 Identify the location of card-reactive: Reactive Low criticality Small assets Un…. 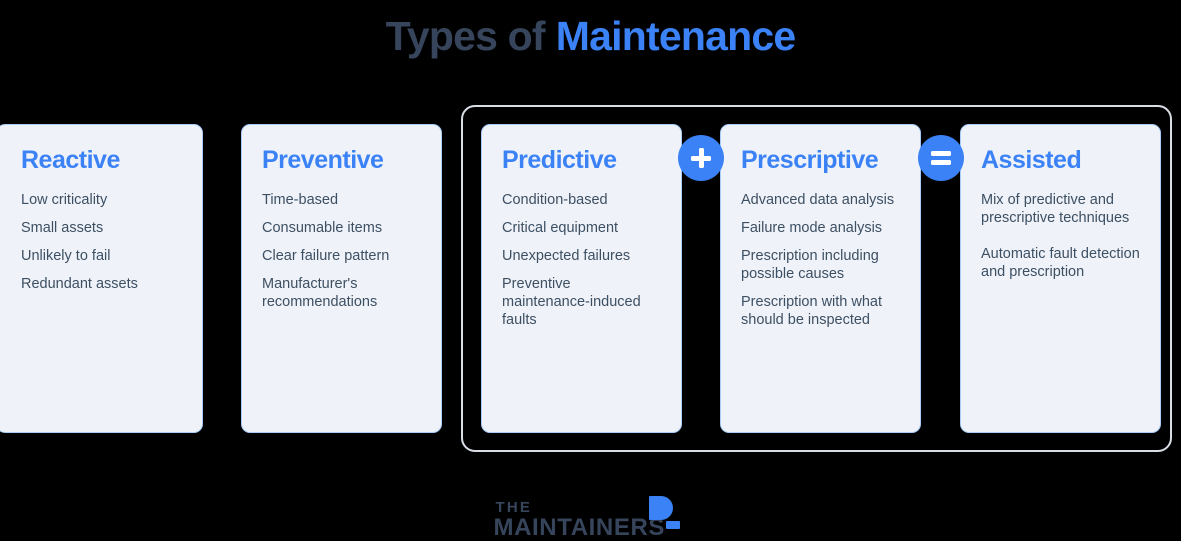
(101, 278).